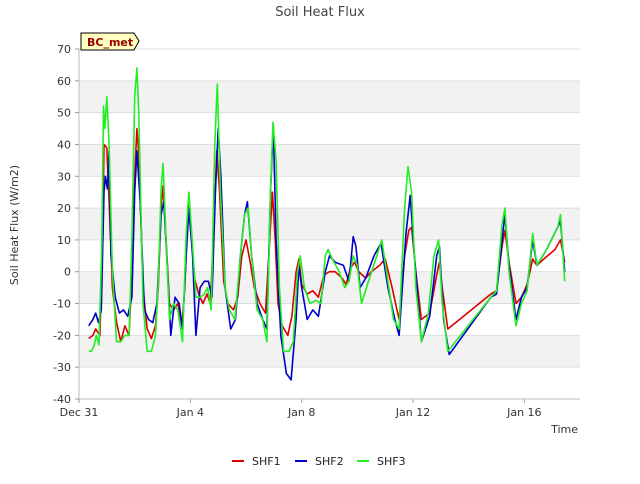 The image size is (640, 484). What do you see at coordinates (564, 429) in the screenshot?
I see `x-axis-label: Time` at bounding box center [564, 429].